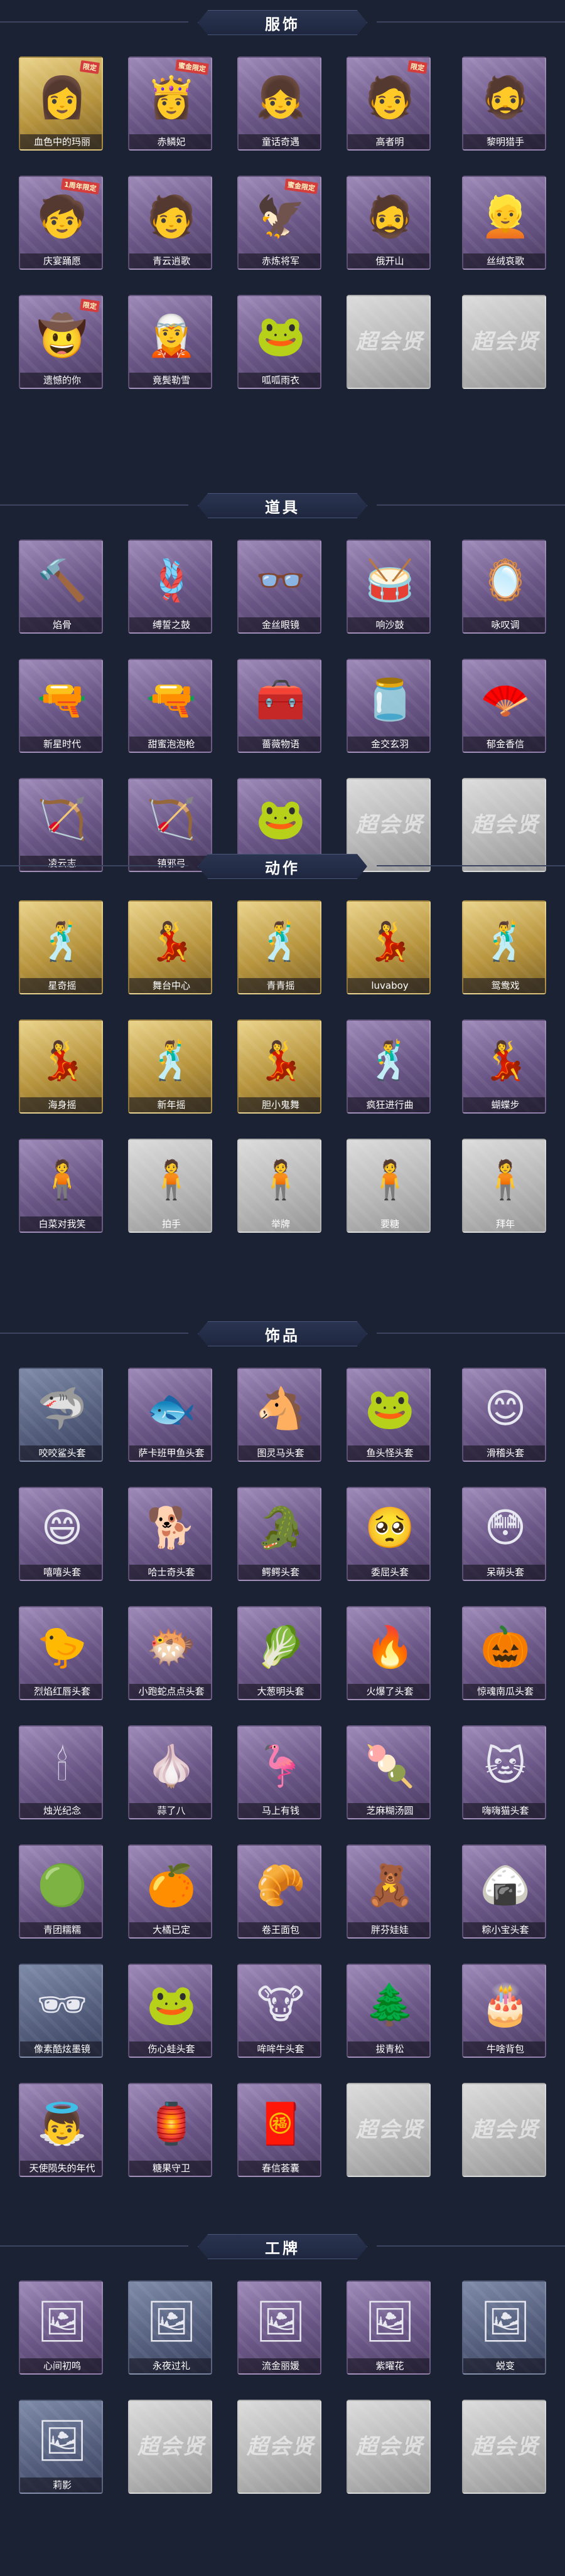  Describe the element at coordinates (389, 1421) in the screenshot. I see `item-card: 🐸 鱼头怪头套` at that location.